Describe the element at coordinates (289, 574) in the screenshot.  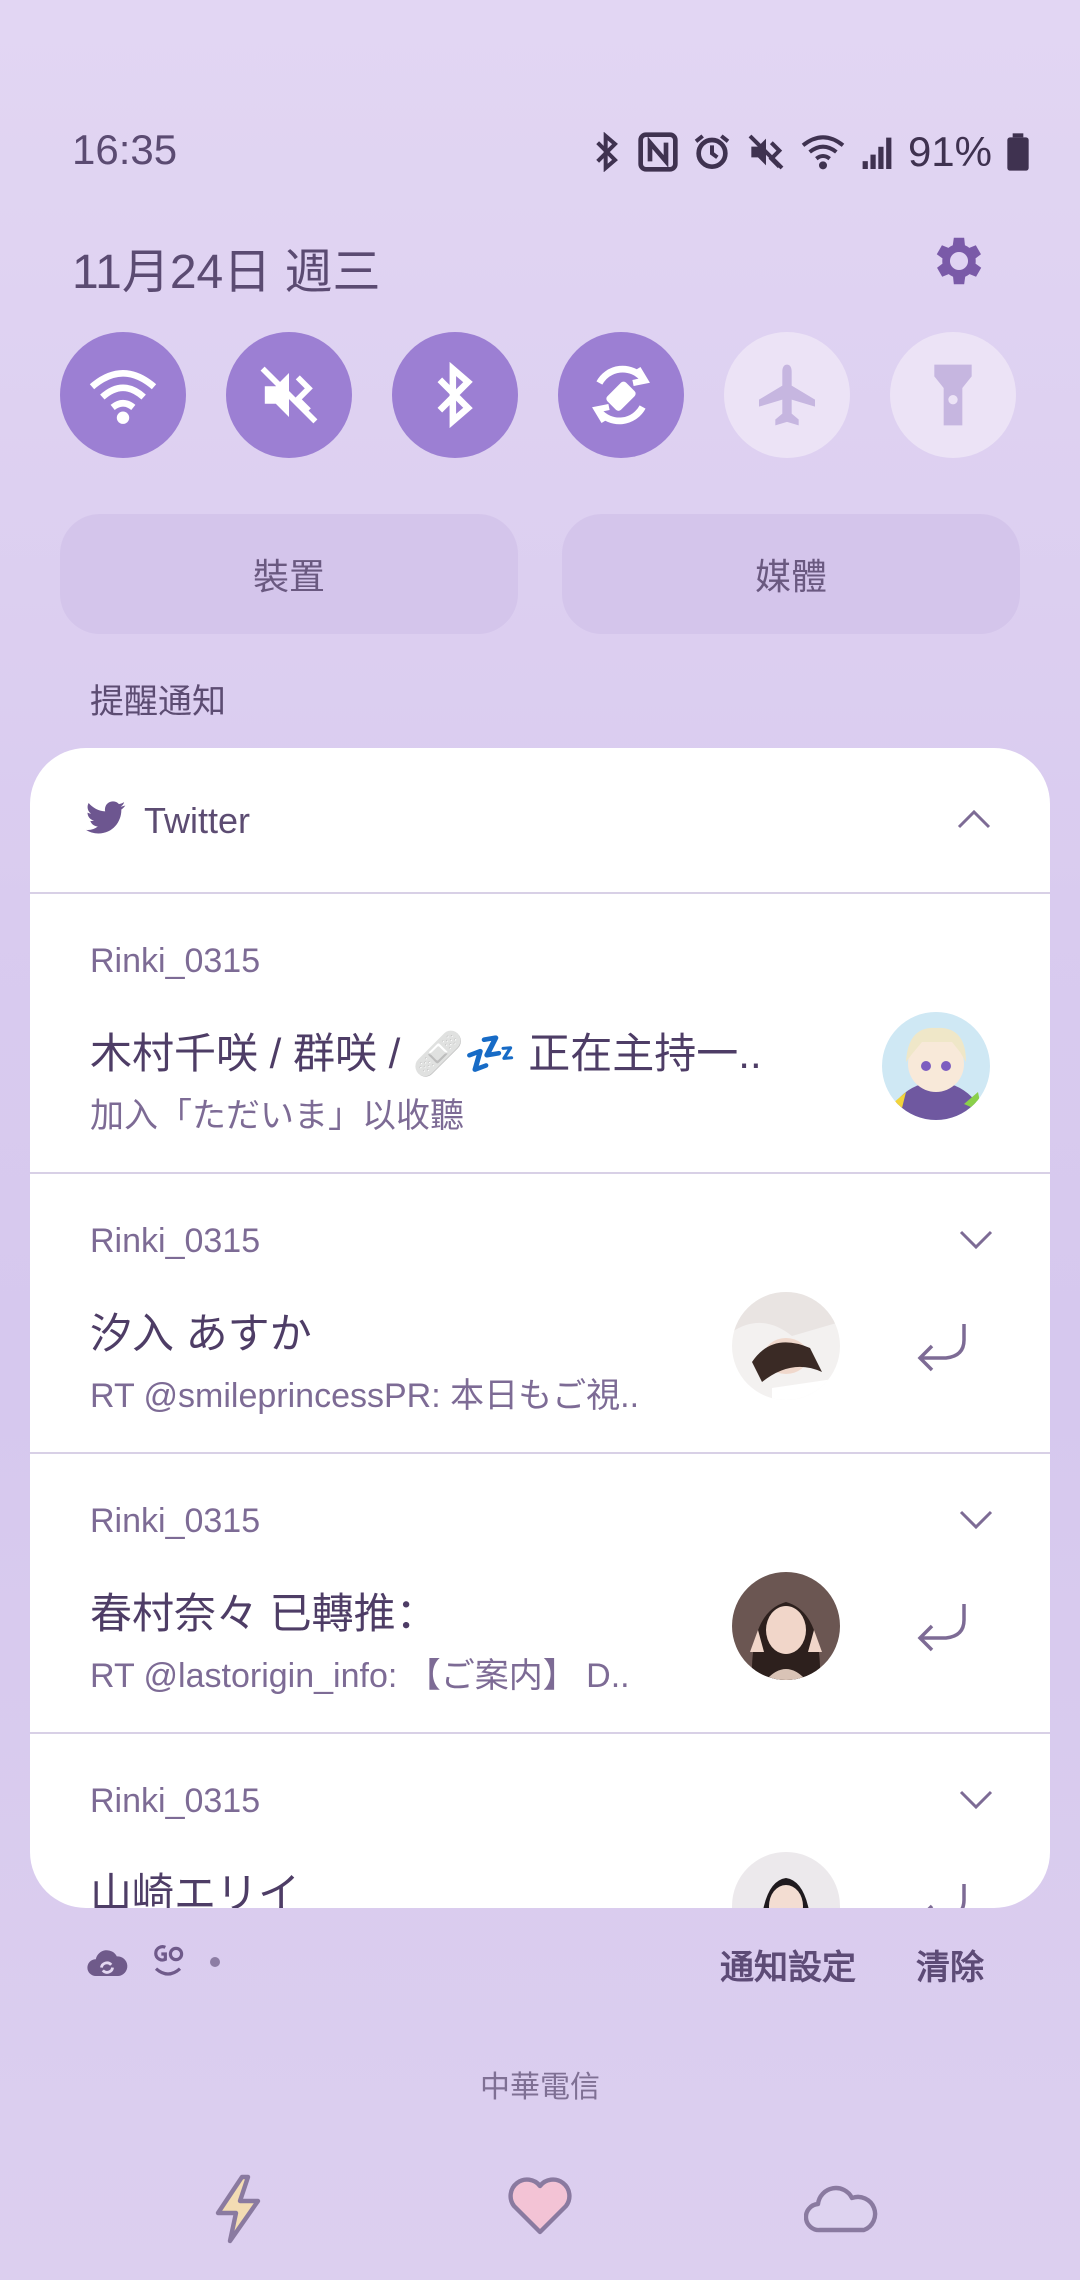
I see `devices-button: 裝置` at that location.